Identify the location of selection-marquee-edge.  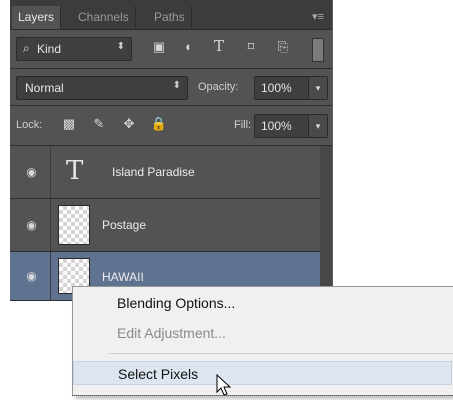
(262, 395).